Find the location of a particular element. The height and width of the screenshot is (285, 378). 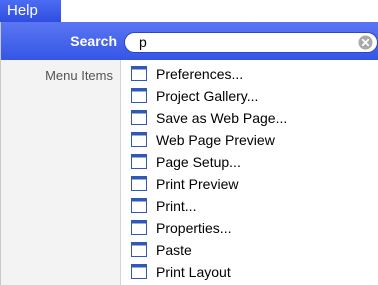

search-input: p is located at coordinates (251, 42).